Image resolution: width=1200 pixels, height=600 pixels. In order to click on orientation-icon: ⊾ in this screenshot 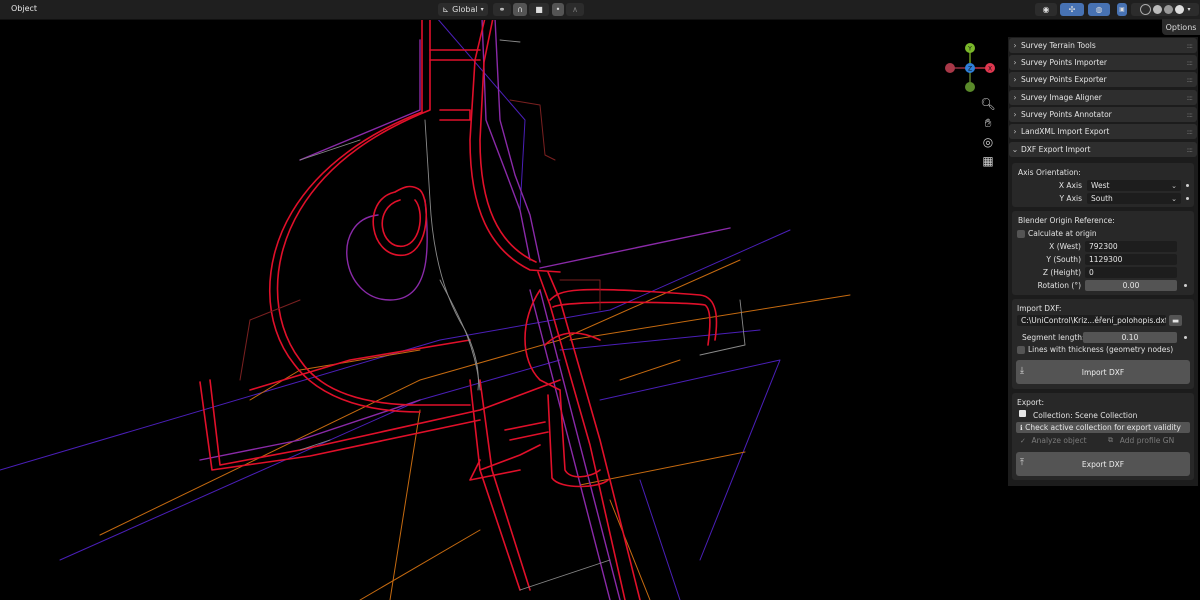, I will do `click(446, 9)`.